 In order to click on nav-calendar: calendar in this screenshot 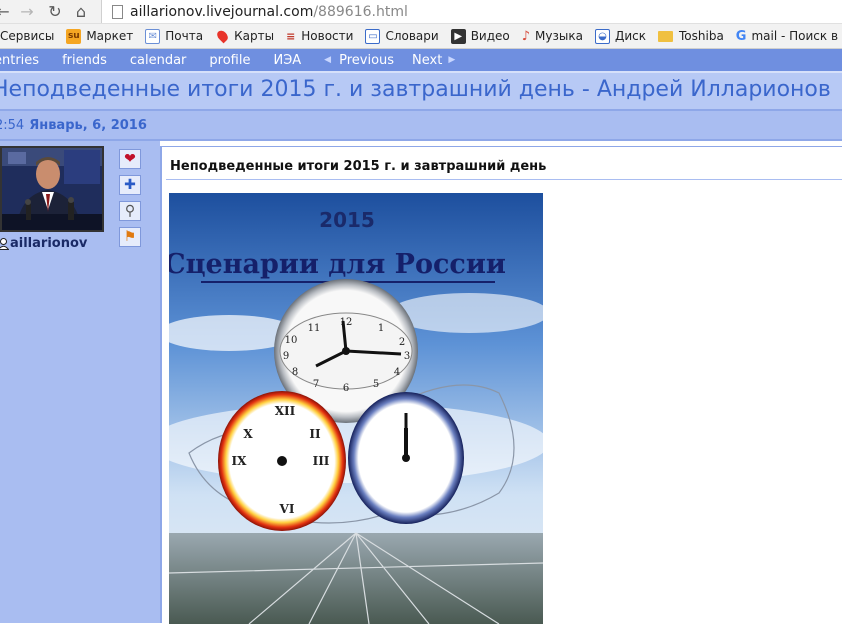, I will do `click(158, 60)`.